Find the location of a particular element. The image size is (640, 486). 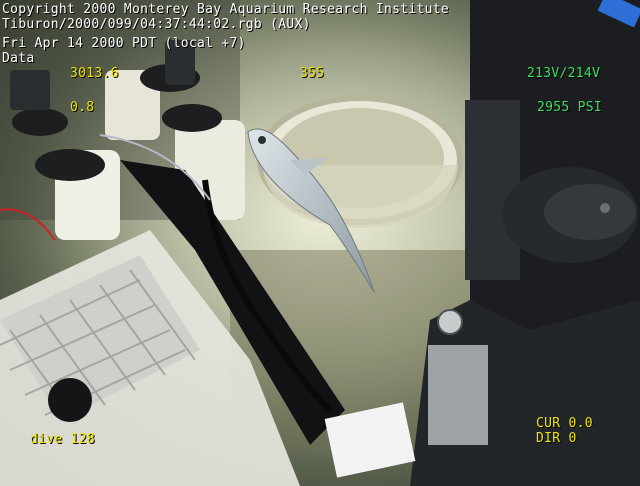

thruster-cap is located at coordinates (590, 212).